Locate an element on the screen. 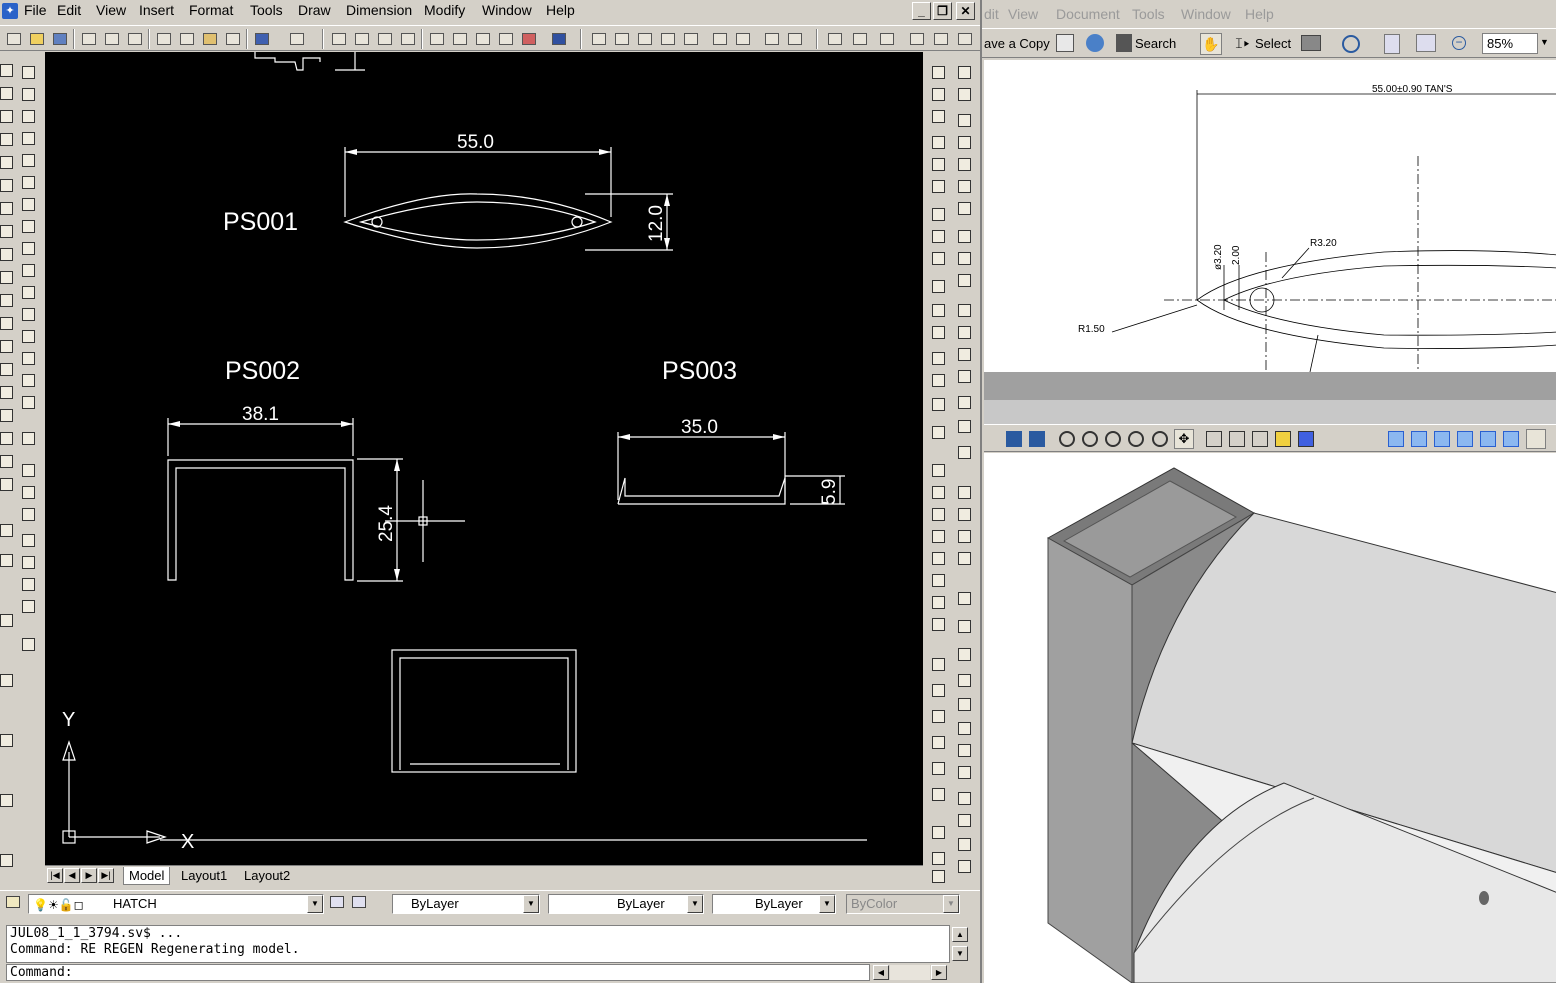  pencil-icon is located at coordinates (29, 645).